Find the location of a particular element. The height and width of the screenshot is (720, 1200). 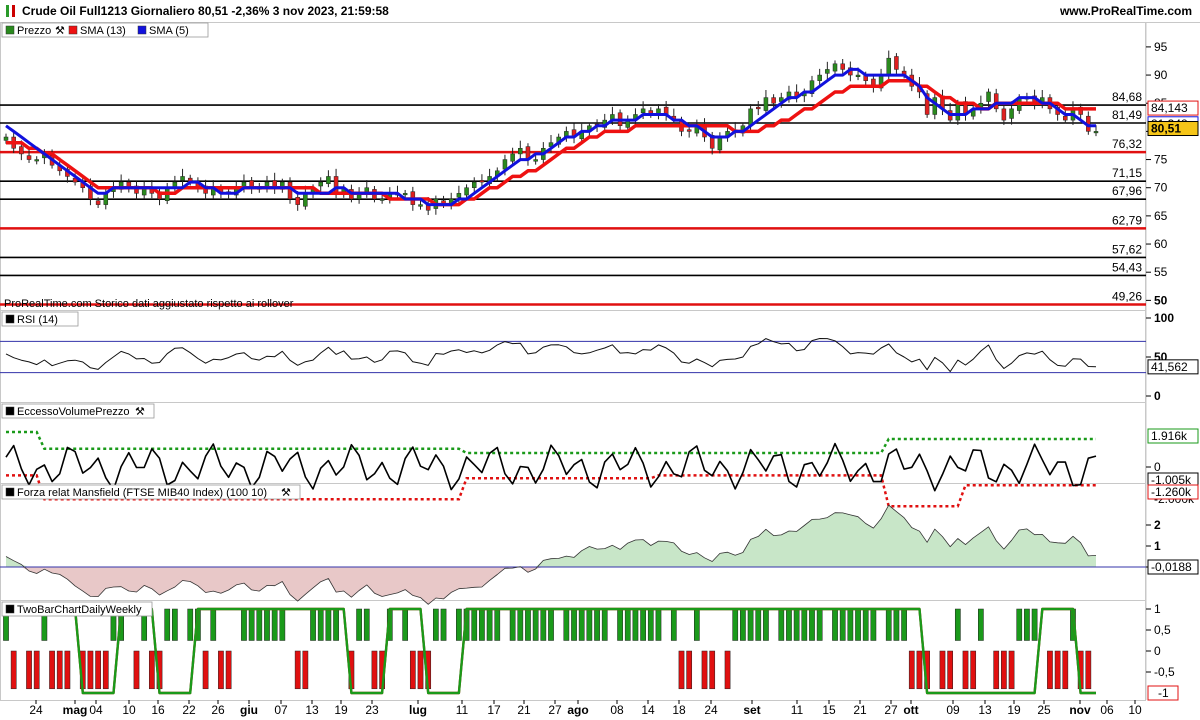

x-tick-label: 11 is located at coordinates (797, 710).